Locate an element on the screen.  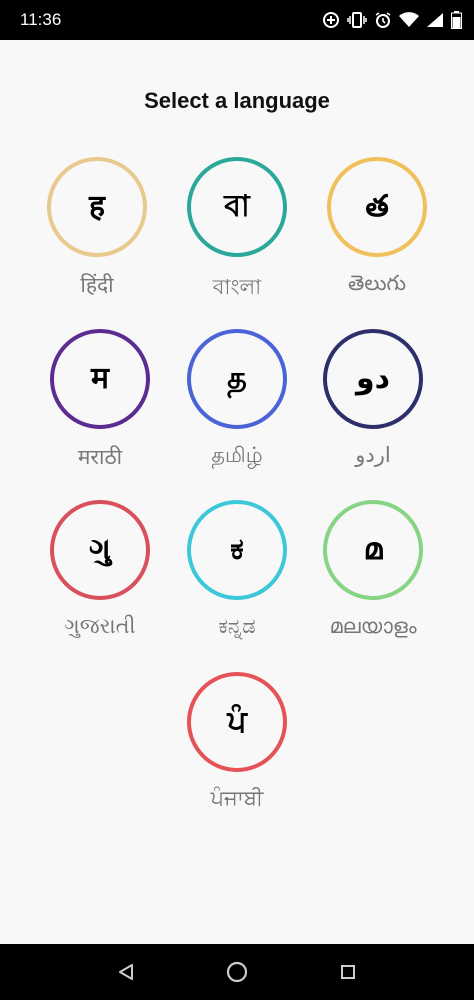
language-glyph: മ is located at coordinates (373, 549).